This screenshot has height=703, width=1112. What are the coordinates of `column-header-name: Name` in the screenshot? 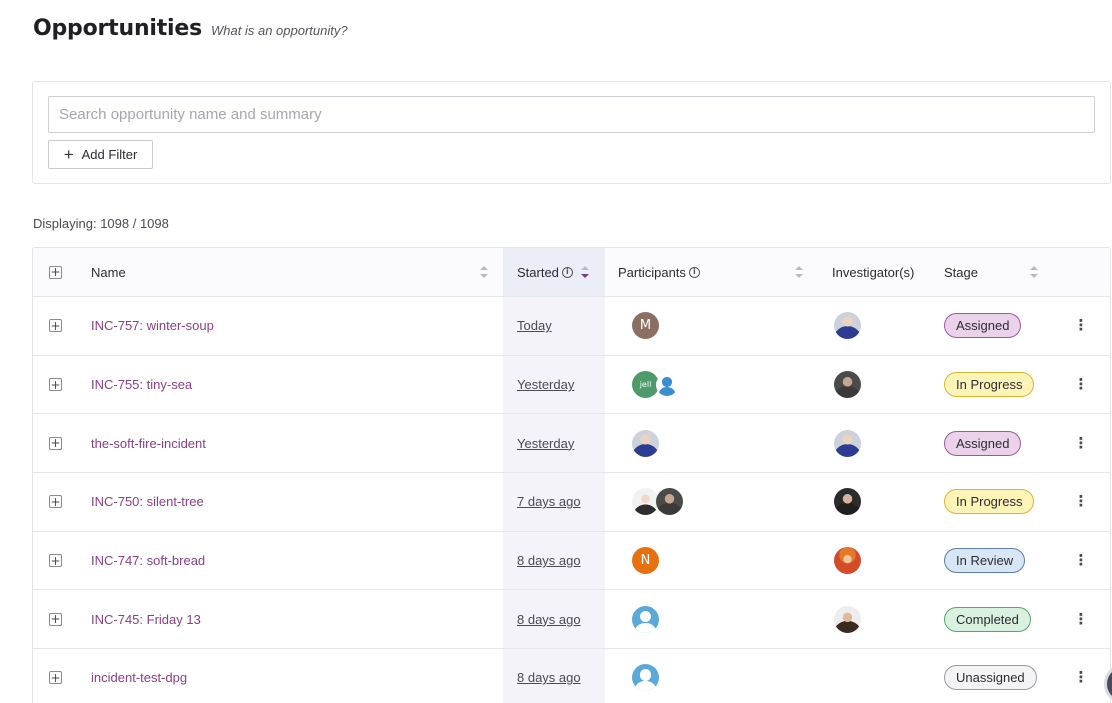 It's located at (297, 272).